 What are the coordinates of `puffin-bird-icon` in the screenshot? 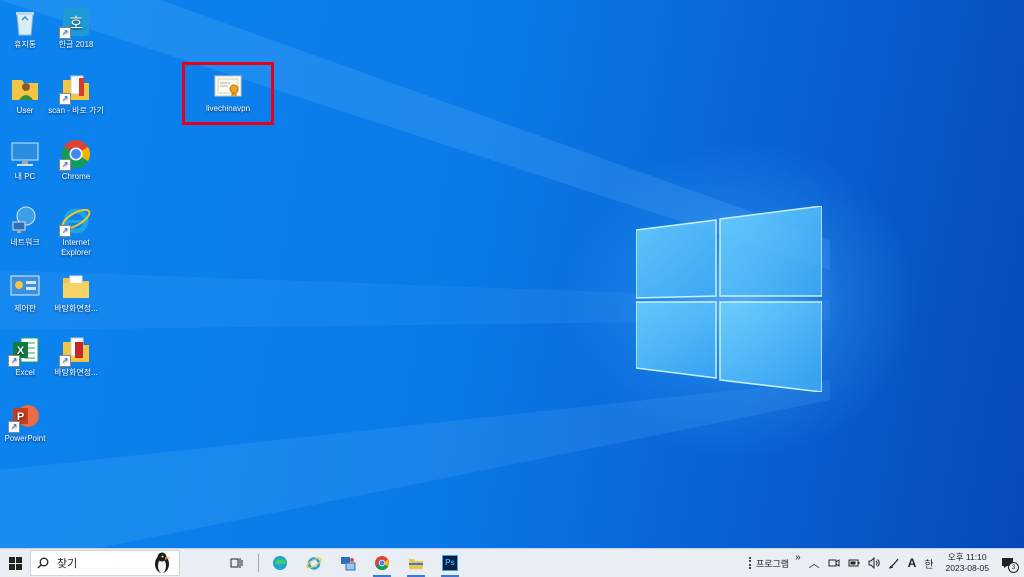 It's located at (162, 562).